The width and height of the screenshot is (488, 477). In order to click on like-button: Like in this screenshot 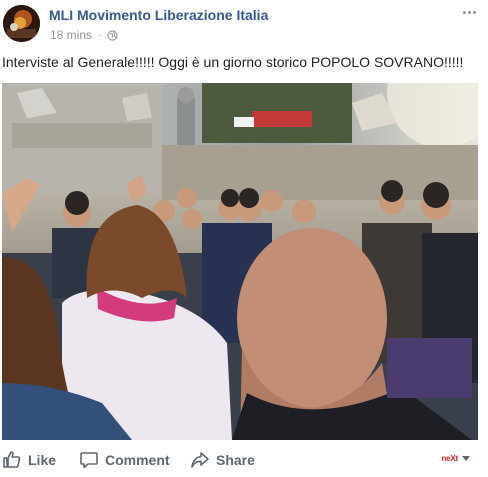, I will do `click(29, 460)`.